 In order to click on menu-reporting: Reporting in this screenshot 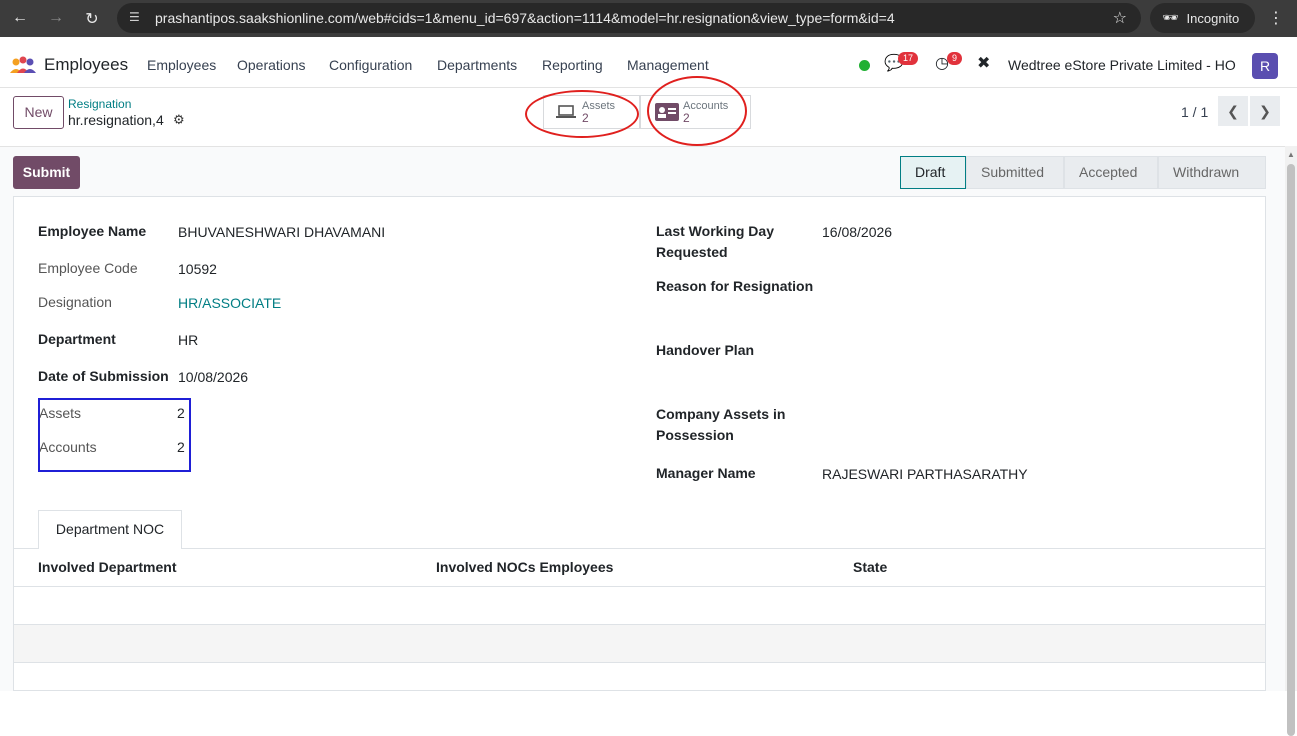, I will do `click(572, 65)`.